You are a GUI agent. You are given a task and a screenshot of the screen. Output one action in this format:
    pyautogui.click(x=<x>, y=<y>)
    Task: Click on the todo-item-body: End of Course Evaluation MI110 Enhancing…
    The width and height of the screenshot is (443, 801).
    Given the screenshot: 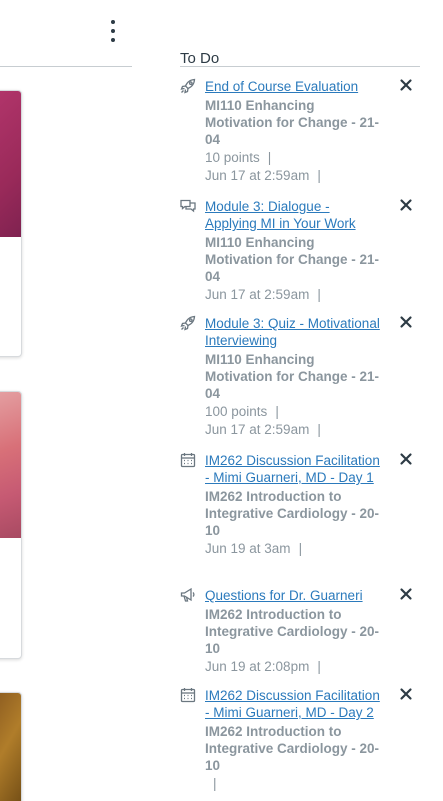 What is the action you would take?
    pyautogui.click(x=294, y=131)
    